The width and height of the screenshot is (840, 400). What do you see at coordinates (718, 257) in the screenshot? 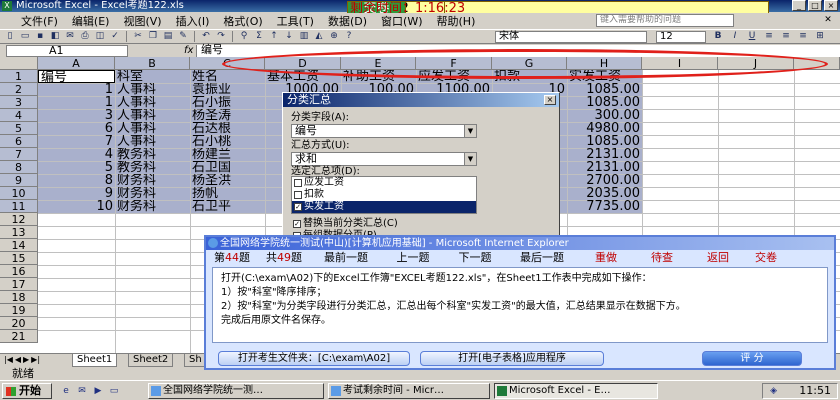
I see `return-button: 返回` at bounding box center [718, 257].